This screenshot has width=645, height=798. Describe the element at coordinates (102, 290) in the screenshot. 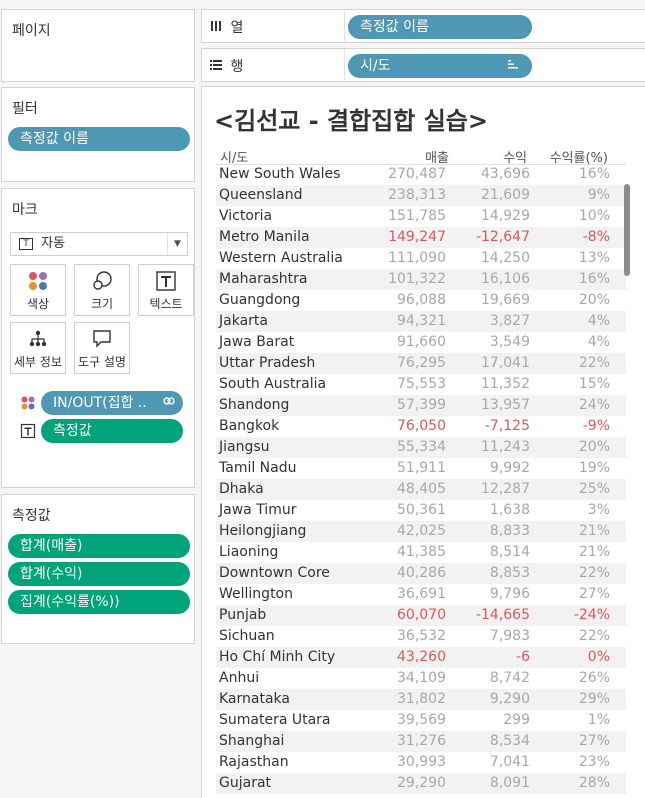

I see `size-button: 크기` at that location.